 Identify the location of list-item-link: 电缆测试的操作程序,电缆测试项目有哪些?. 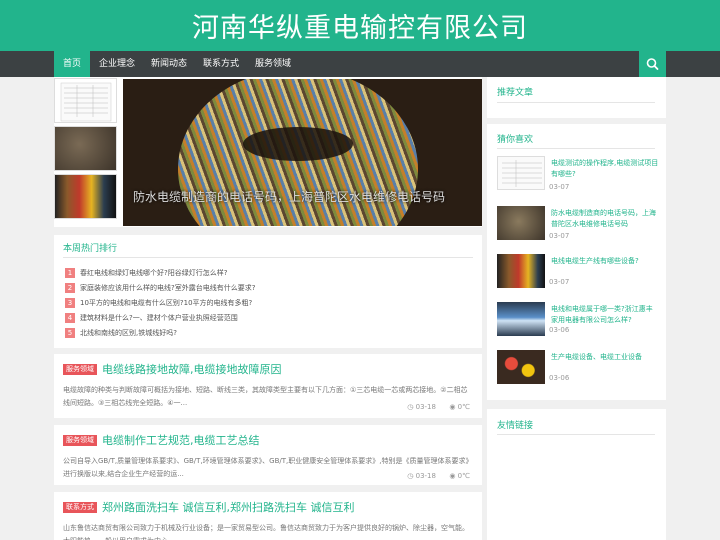
(605, 169).